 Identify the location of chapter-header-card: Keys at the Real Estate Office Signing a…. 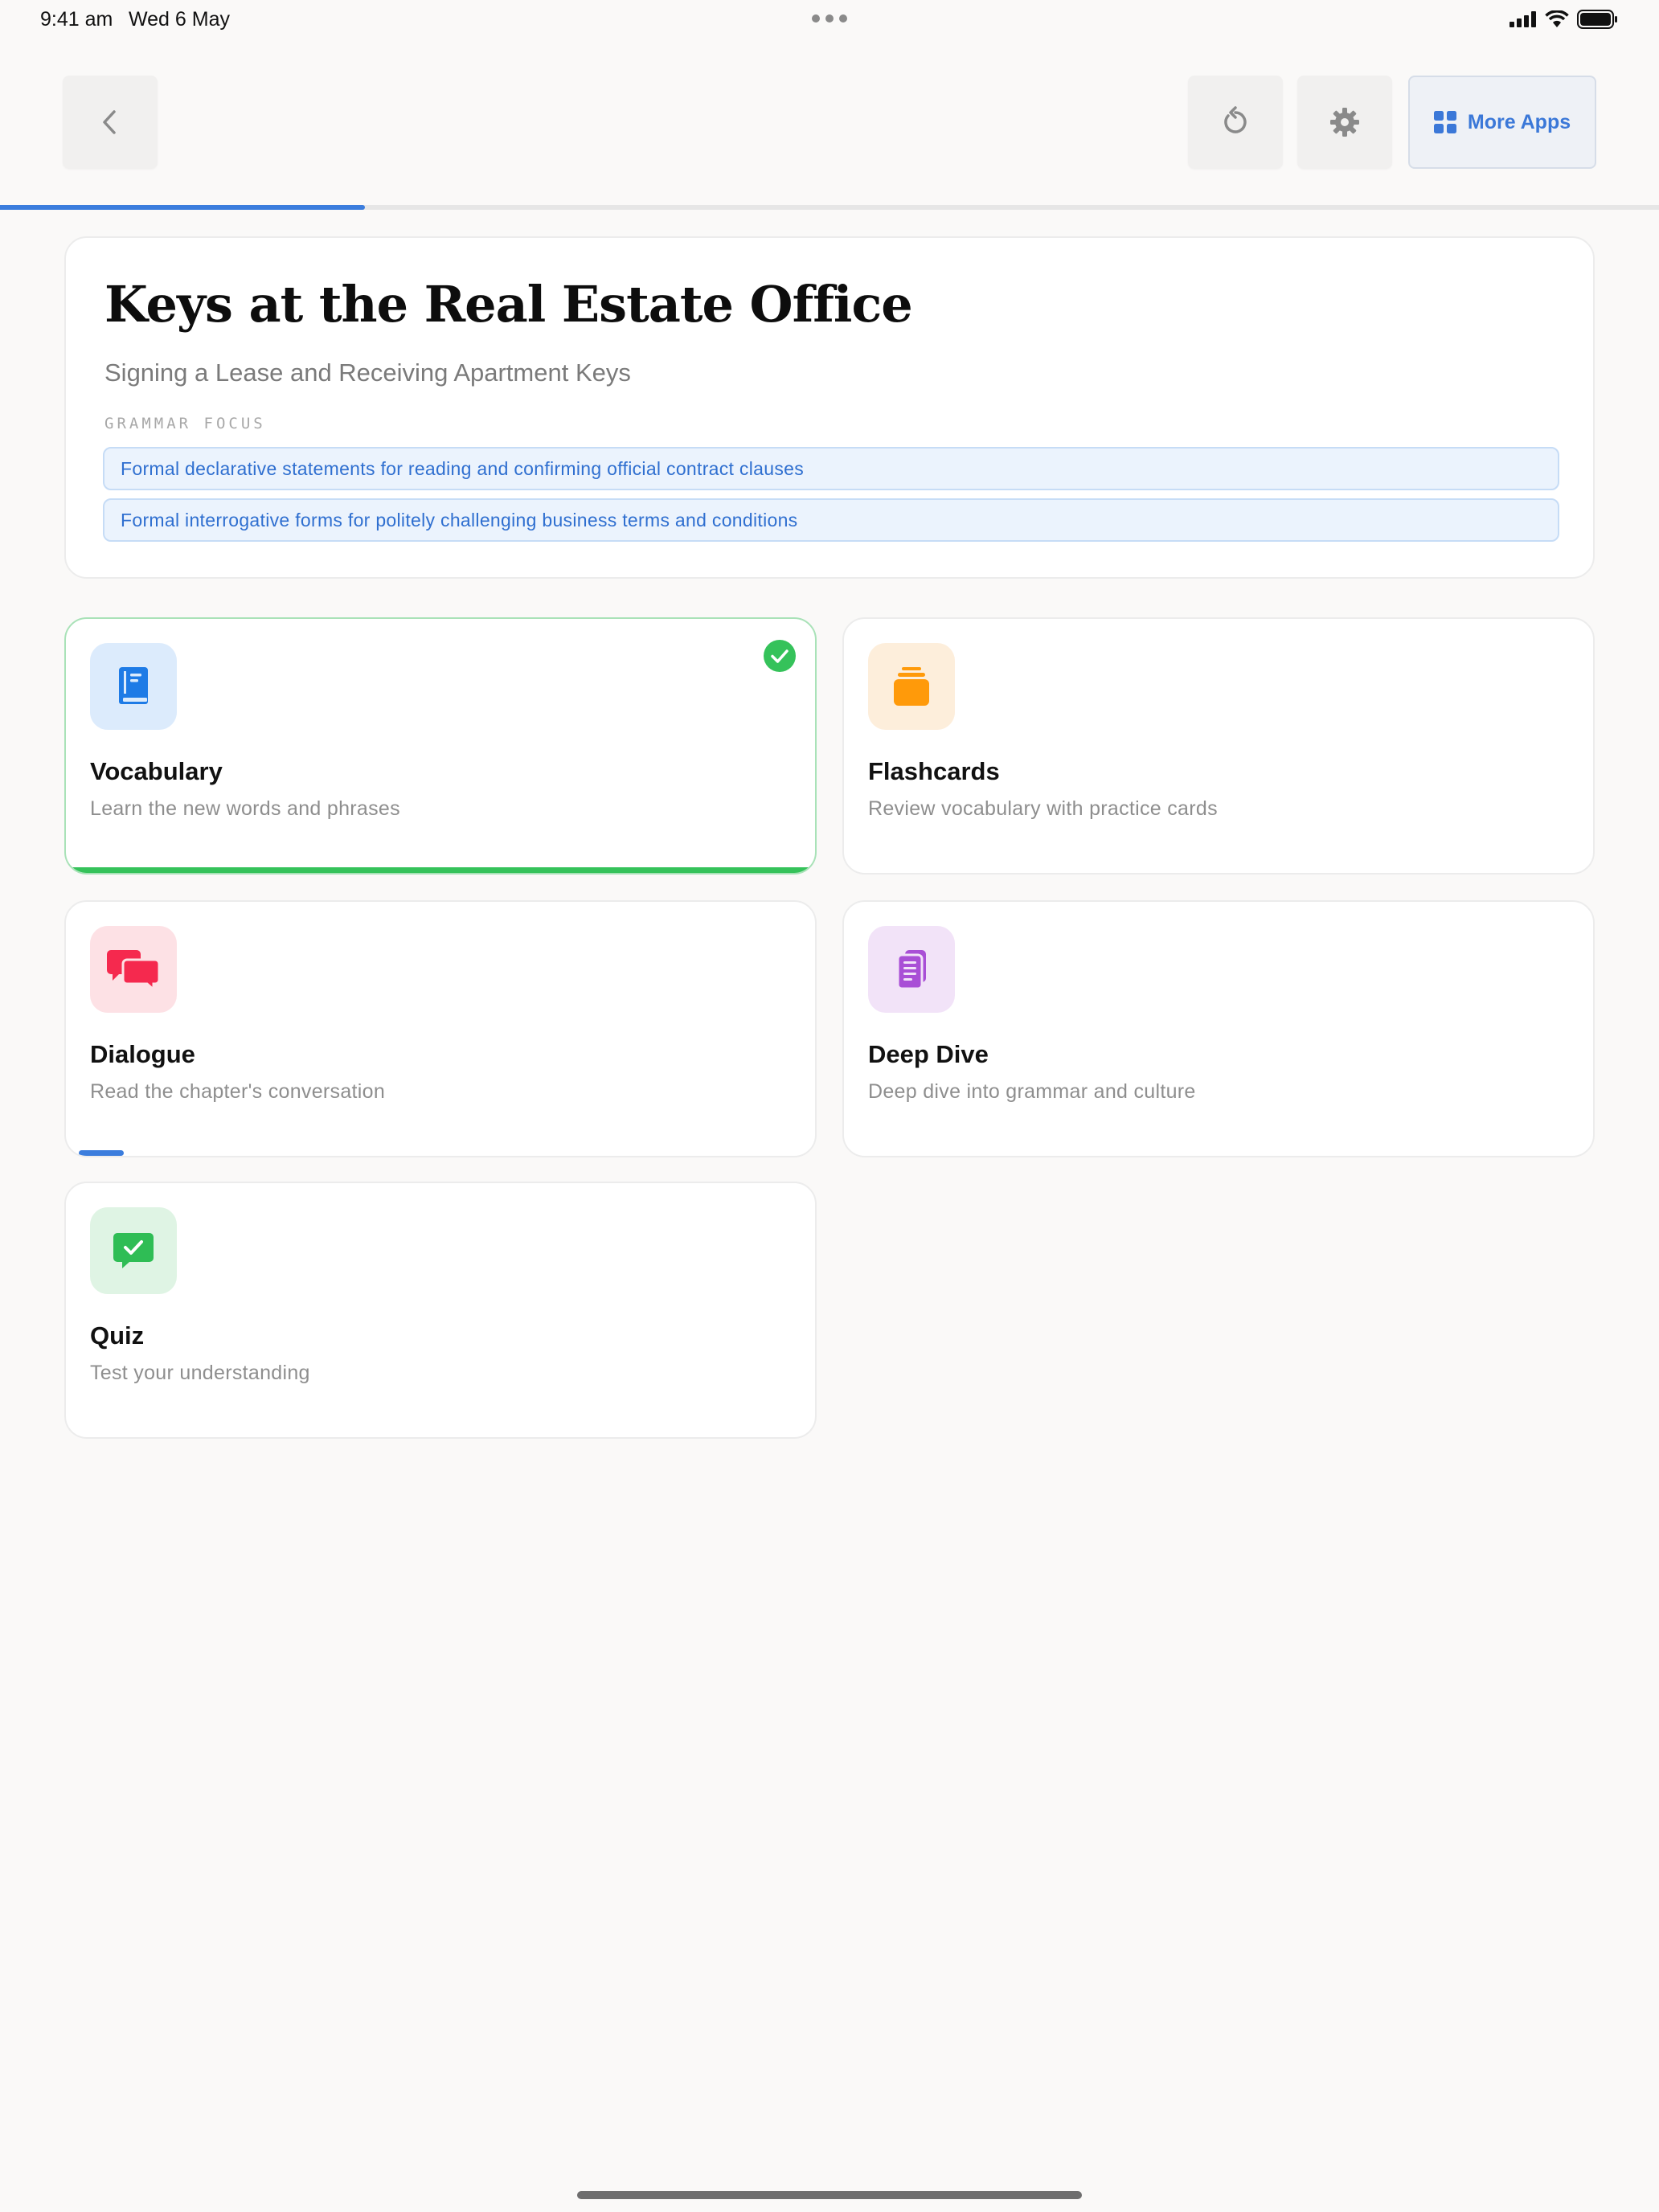
(829, 407).